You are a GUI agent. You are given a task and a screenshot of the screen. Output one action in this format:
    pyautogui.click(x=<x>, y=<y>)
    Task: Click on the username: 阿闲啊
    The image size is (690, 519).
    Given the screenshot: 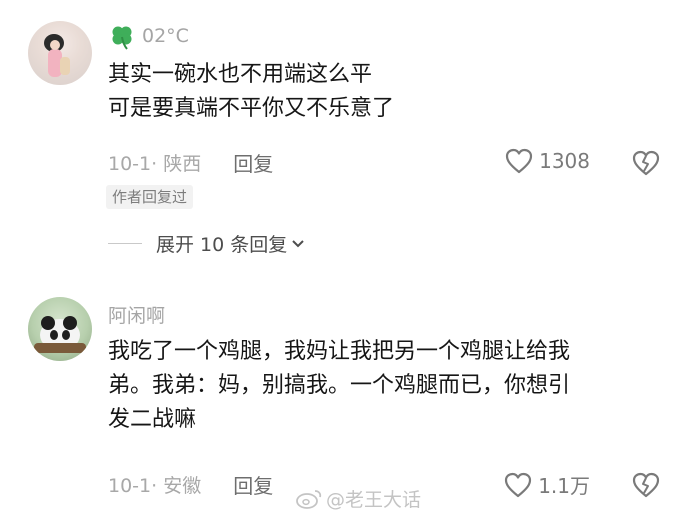 What is the action you would take?
    pyautogui.click(x=136, y=314)
    